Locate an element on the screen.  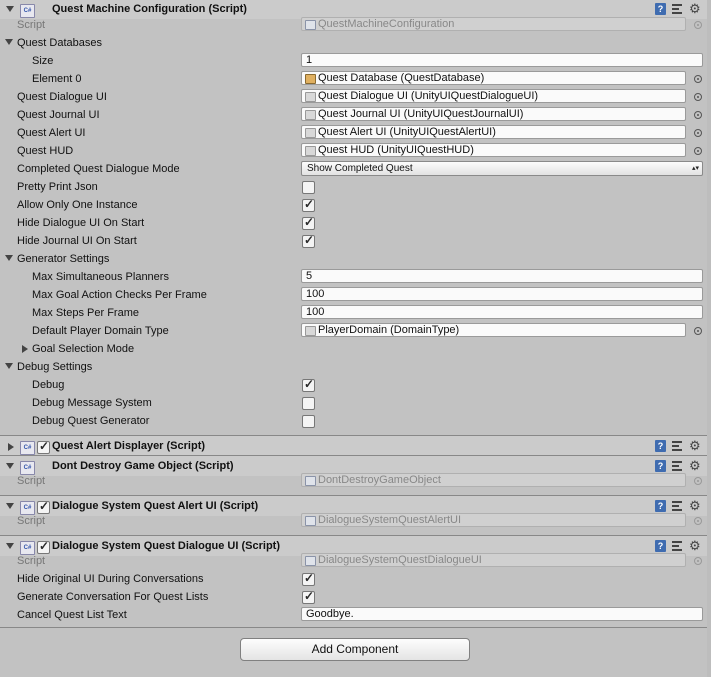
scrollbar is located at coordinates (709, 338).